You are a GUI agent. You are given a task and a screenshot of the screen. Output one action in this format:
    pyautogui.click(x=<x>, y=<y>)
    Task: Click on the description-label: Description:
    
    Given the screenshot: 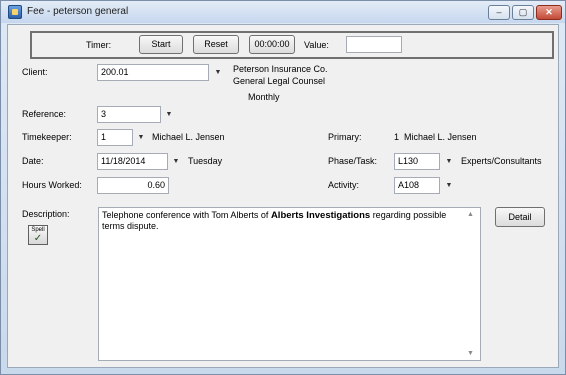 What is the action you would take?
    pyautogui.click(x=46, y=214)
    